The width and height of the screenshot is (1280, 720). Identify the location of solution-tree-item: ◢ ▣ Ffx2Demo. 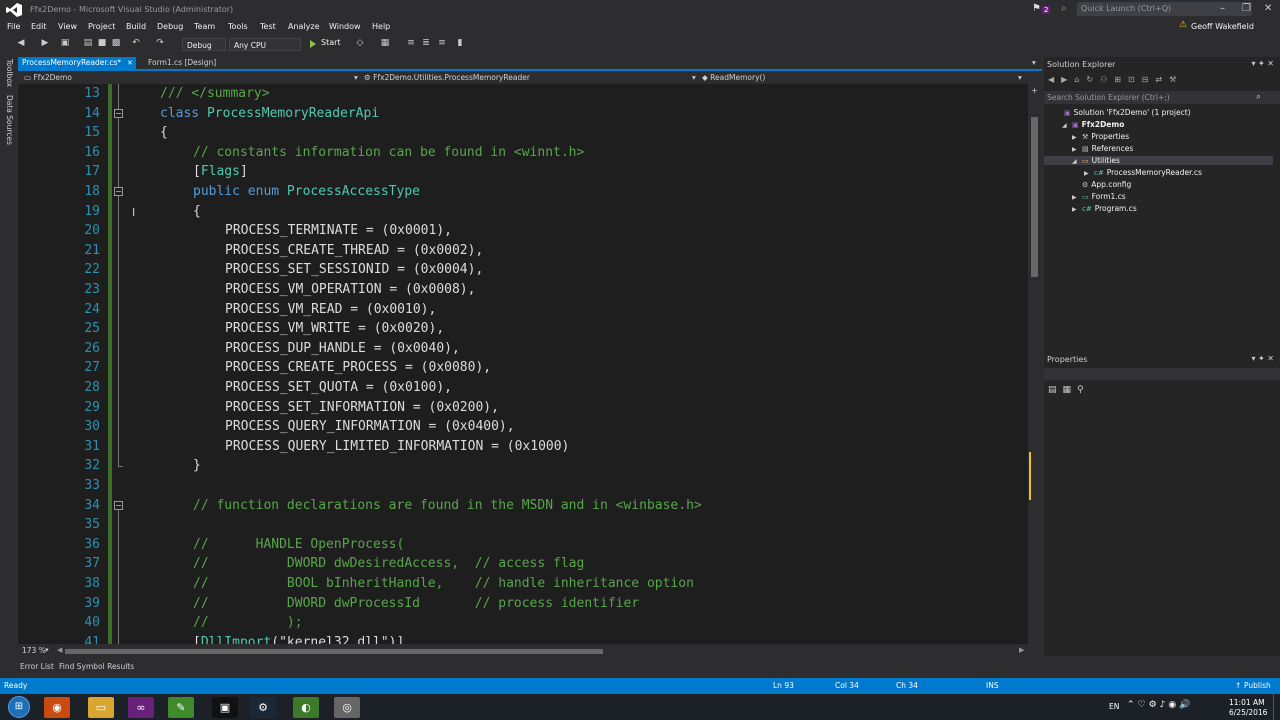
(1093, 124).